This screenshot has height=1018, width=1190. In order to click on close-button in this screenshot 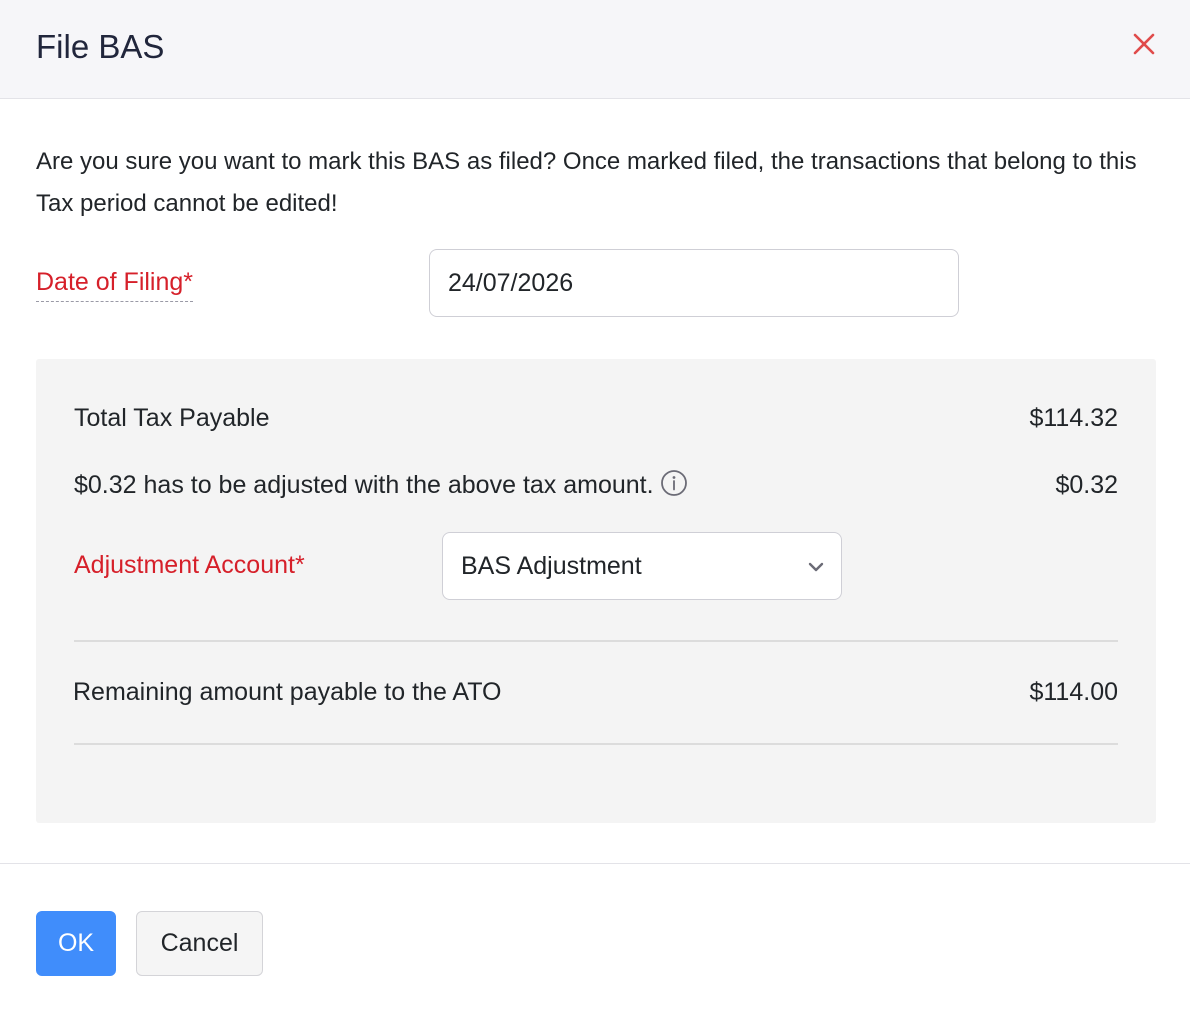, I will do `click(1144, 44)`.